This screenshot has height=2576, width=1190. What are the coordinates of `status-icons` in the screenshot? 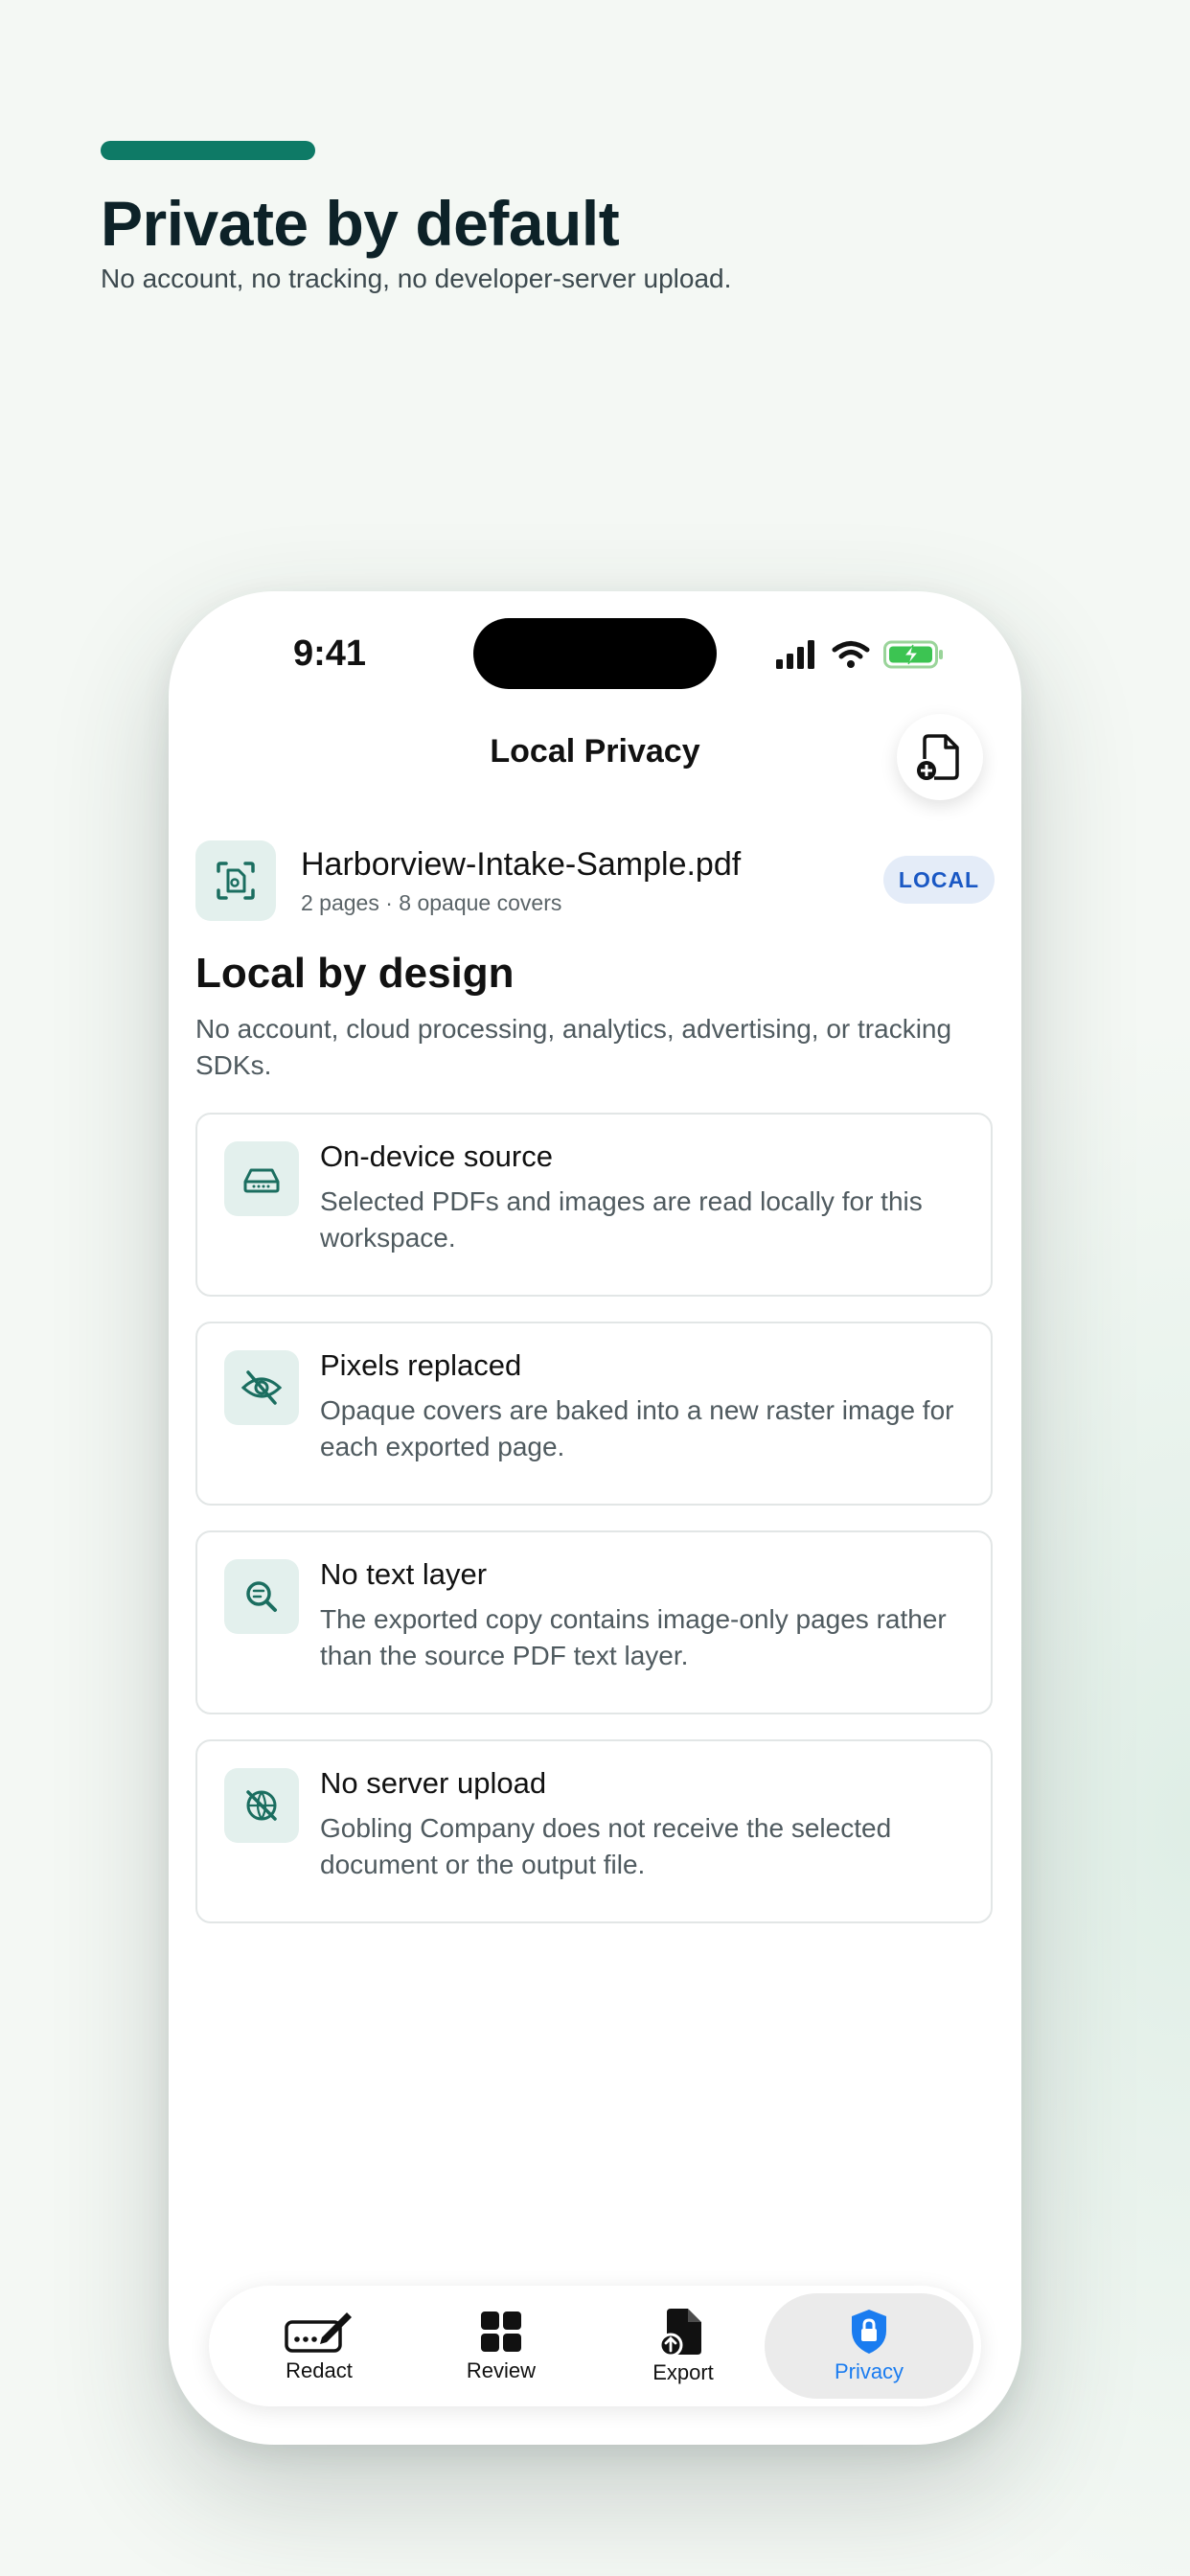 It's located at (860, 654).